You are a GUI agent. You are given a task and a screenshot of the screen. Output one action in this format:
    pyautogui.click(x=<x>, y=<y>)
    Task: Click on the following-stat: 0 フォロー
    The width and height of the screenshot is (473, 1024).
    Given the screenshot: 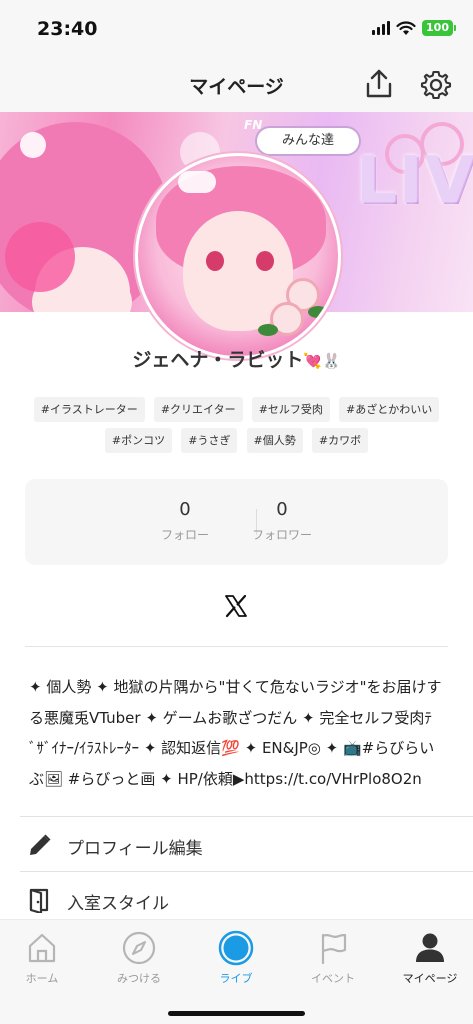 What is the action you would take?
    pyautogui.click(x=185, y=521)
    